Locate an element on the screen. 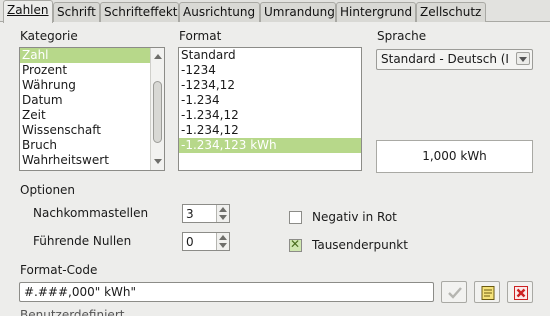 The image size is (550, 316). checkmark-icon is located at coordinates (455, 293).